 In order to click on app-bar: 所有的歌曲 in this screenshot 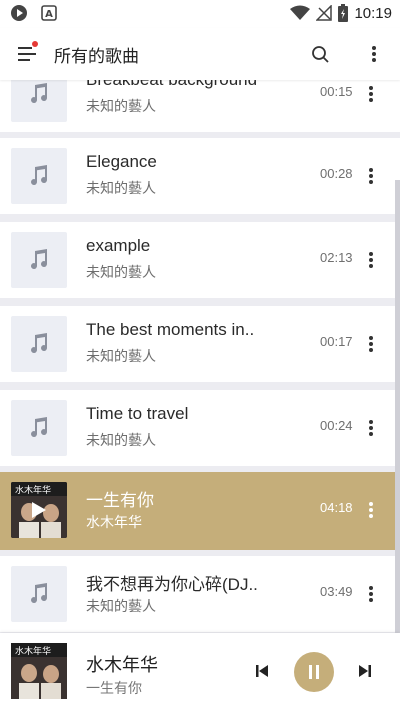, I will do `click(200, 54)`.